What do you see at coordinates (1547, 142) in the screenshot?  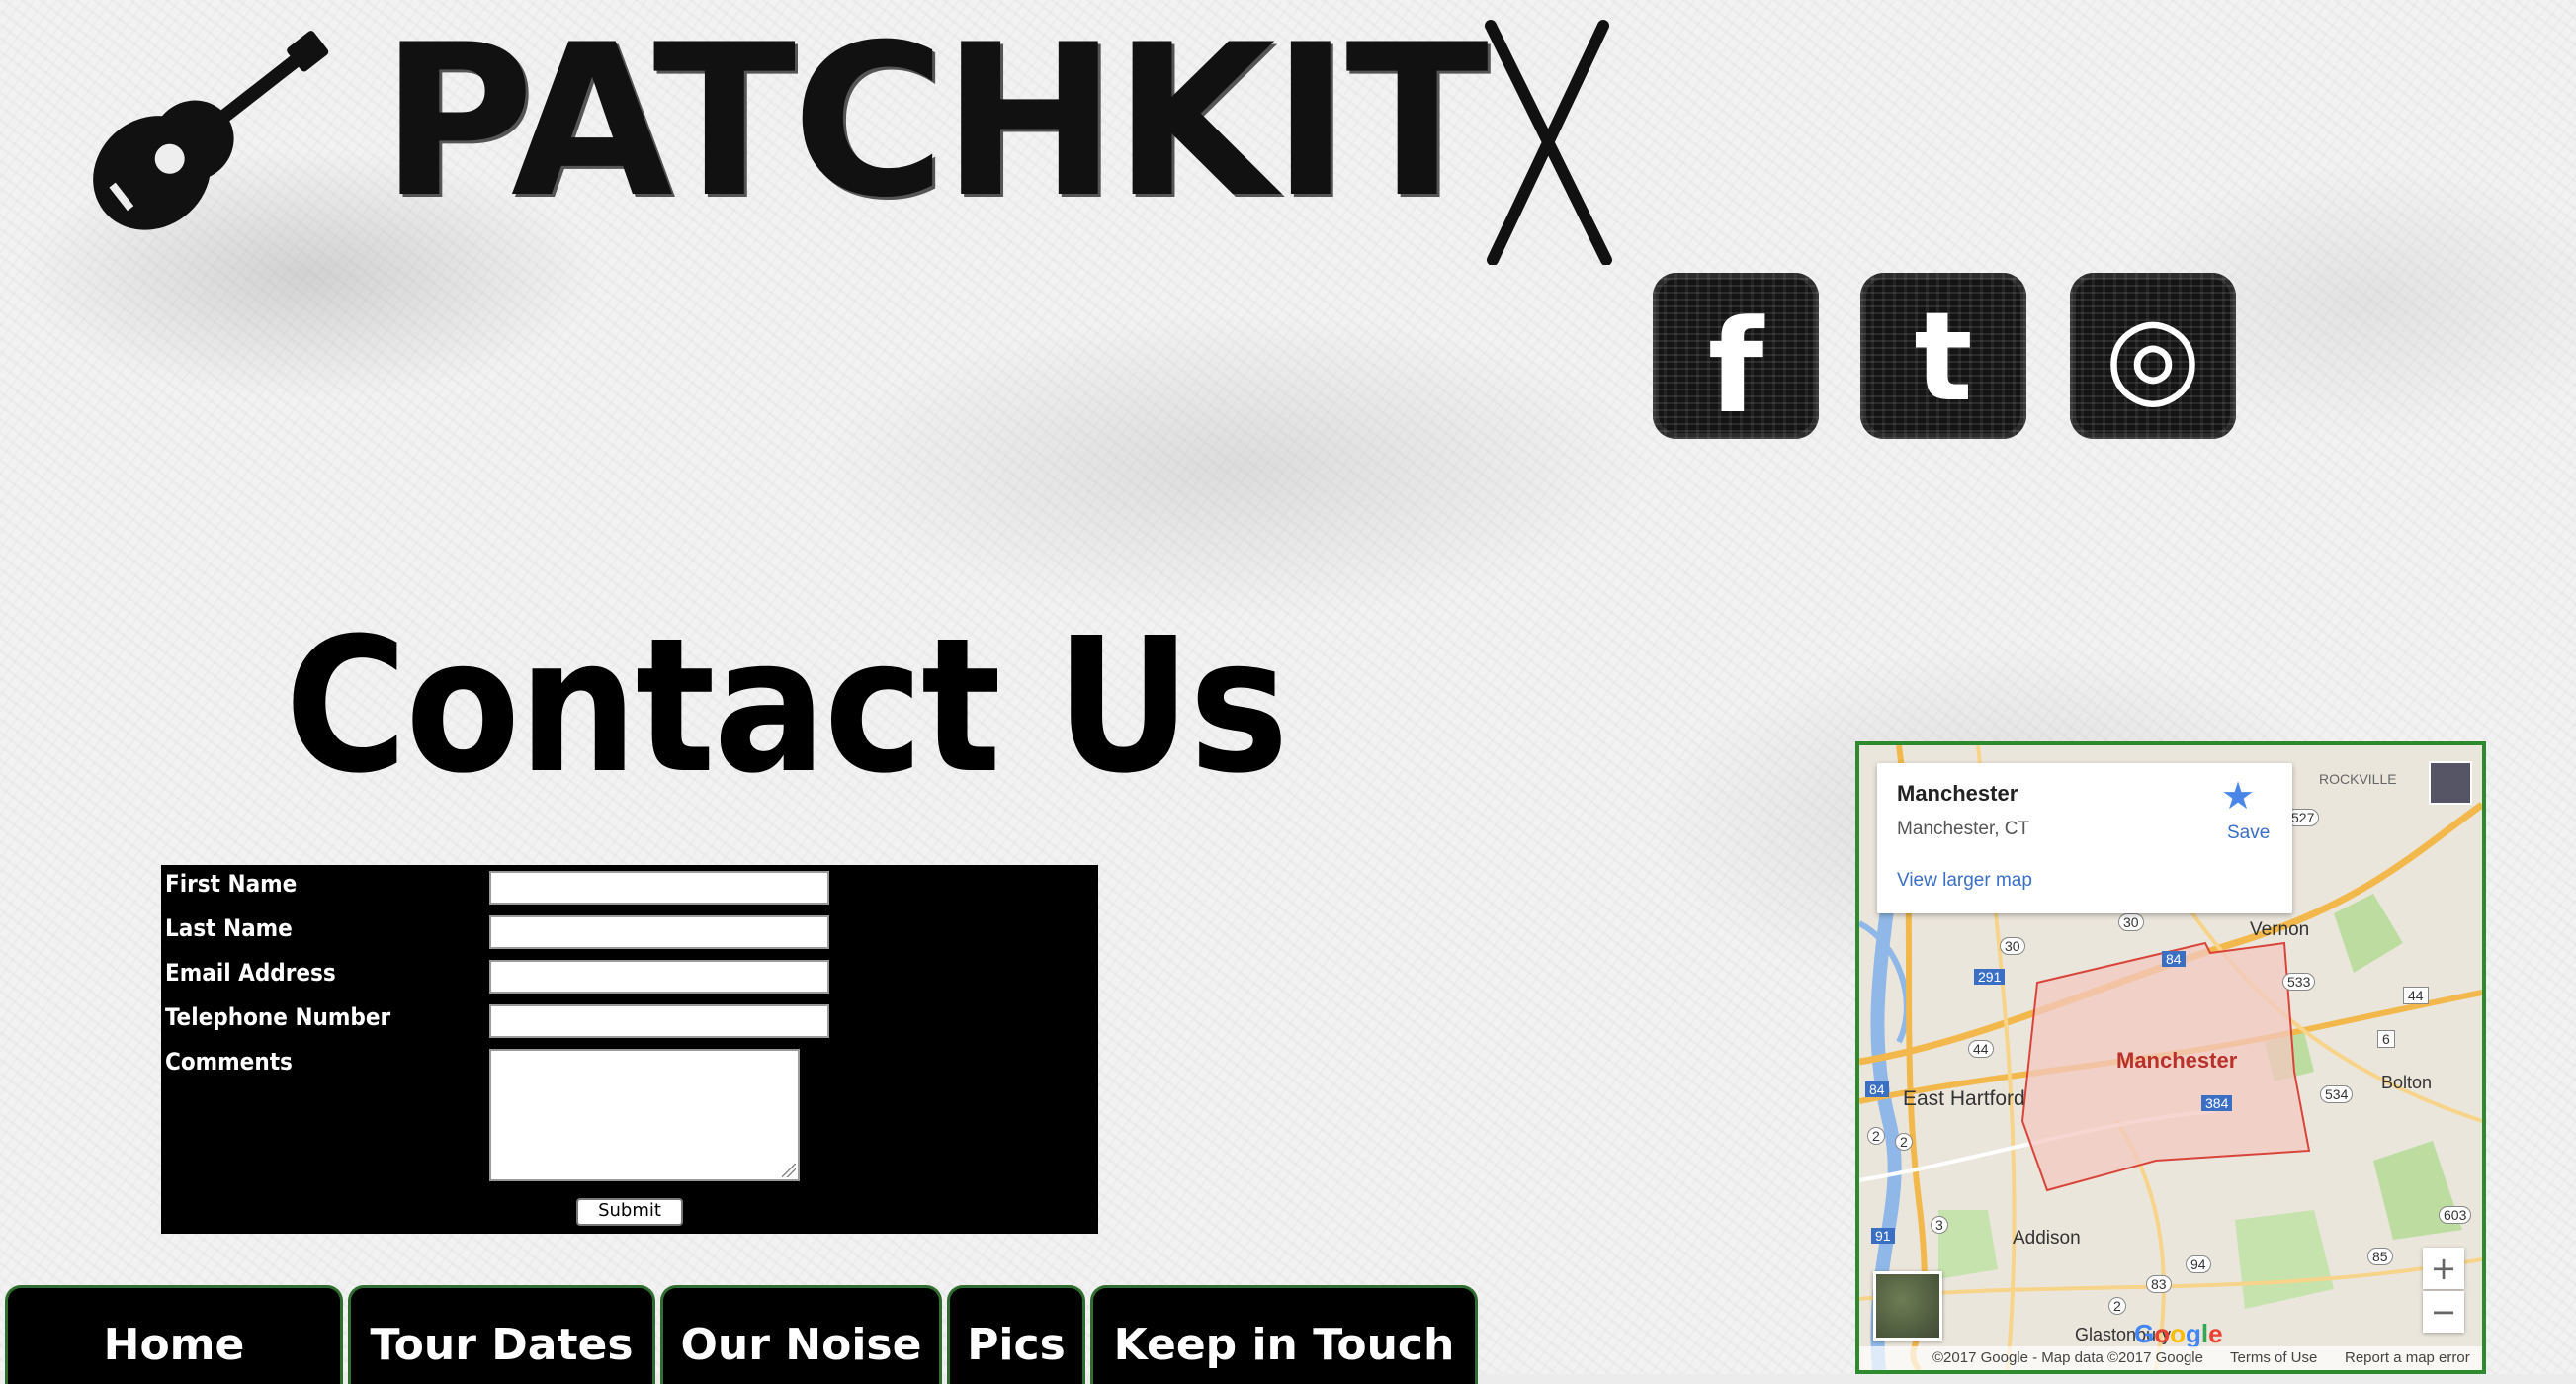 I see `drumsticks-icon` at bounding box center [1547, 142].